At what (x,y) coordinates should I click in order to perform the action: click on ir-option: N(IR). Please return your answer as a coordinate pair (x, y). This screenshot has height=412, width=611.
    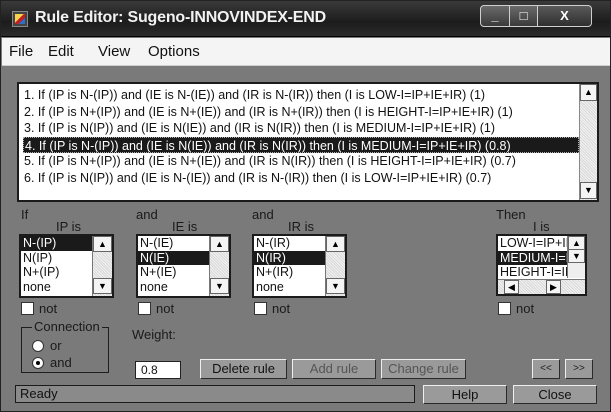
    Looking at the image, I should click on (290, 257).